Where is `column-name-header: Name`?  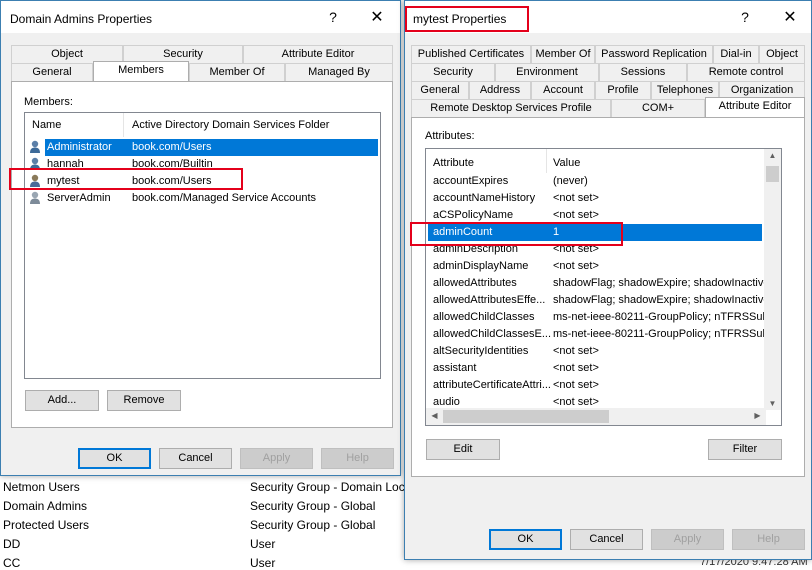
column-name-header: Name is located at coordinates (46, 125).